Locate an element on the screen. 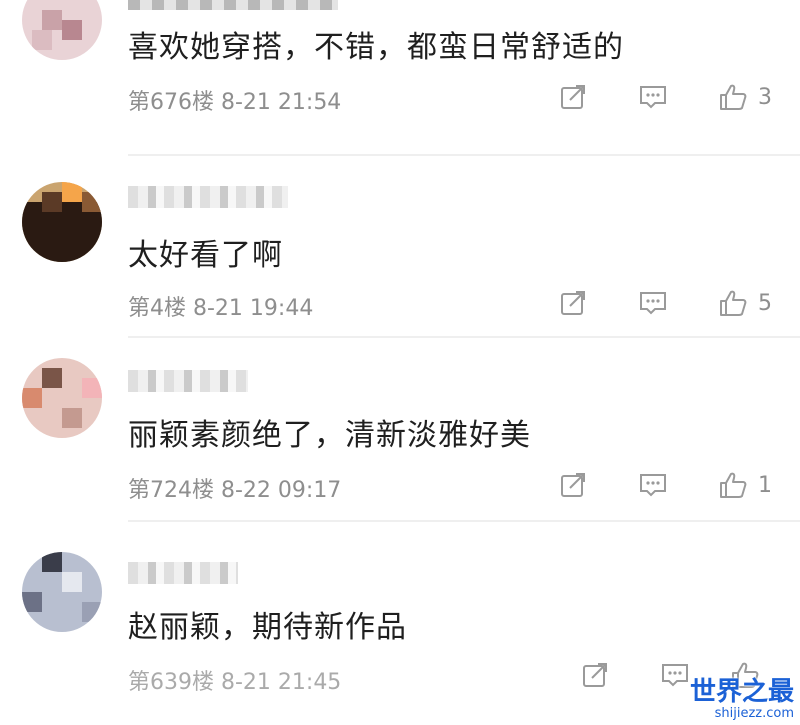  comment-text: 太好看了啊 is located at coordinates (205, 255).